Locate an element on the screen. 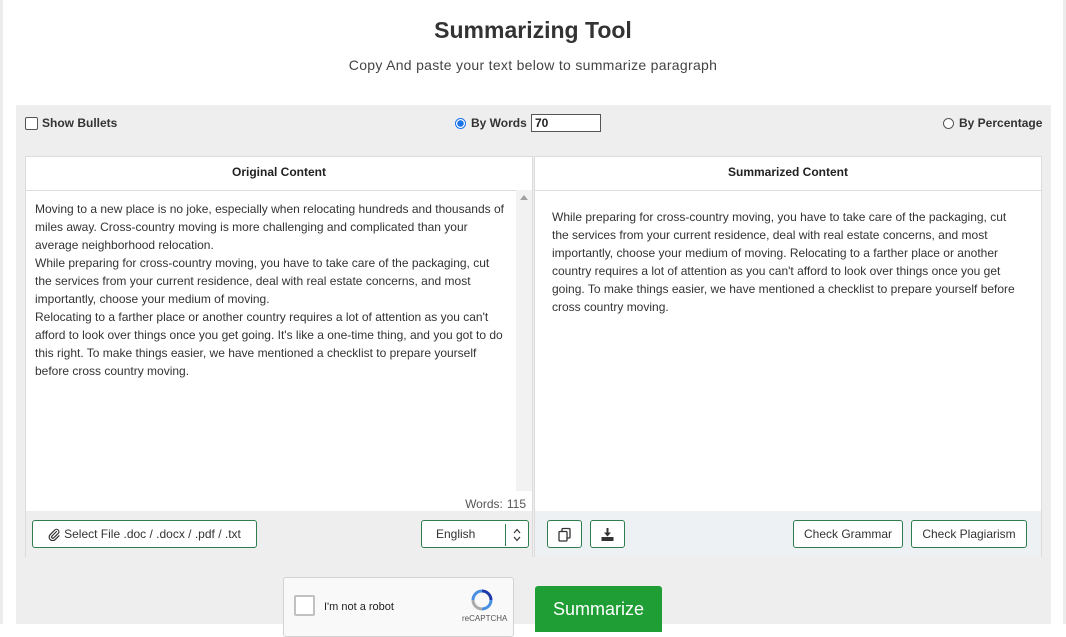 Image resolution: width=1066 pixels, height=637 pixels. language-stepper is located at coordinates (516, 535).